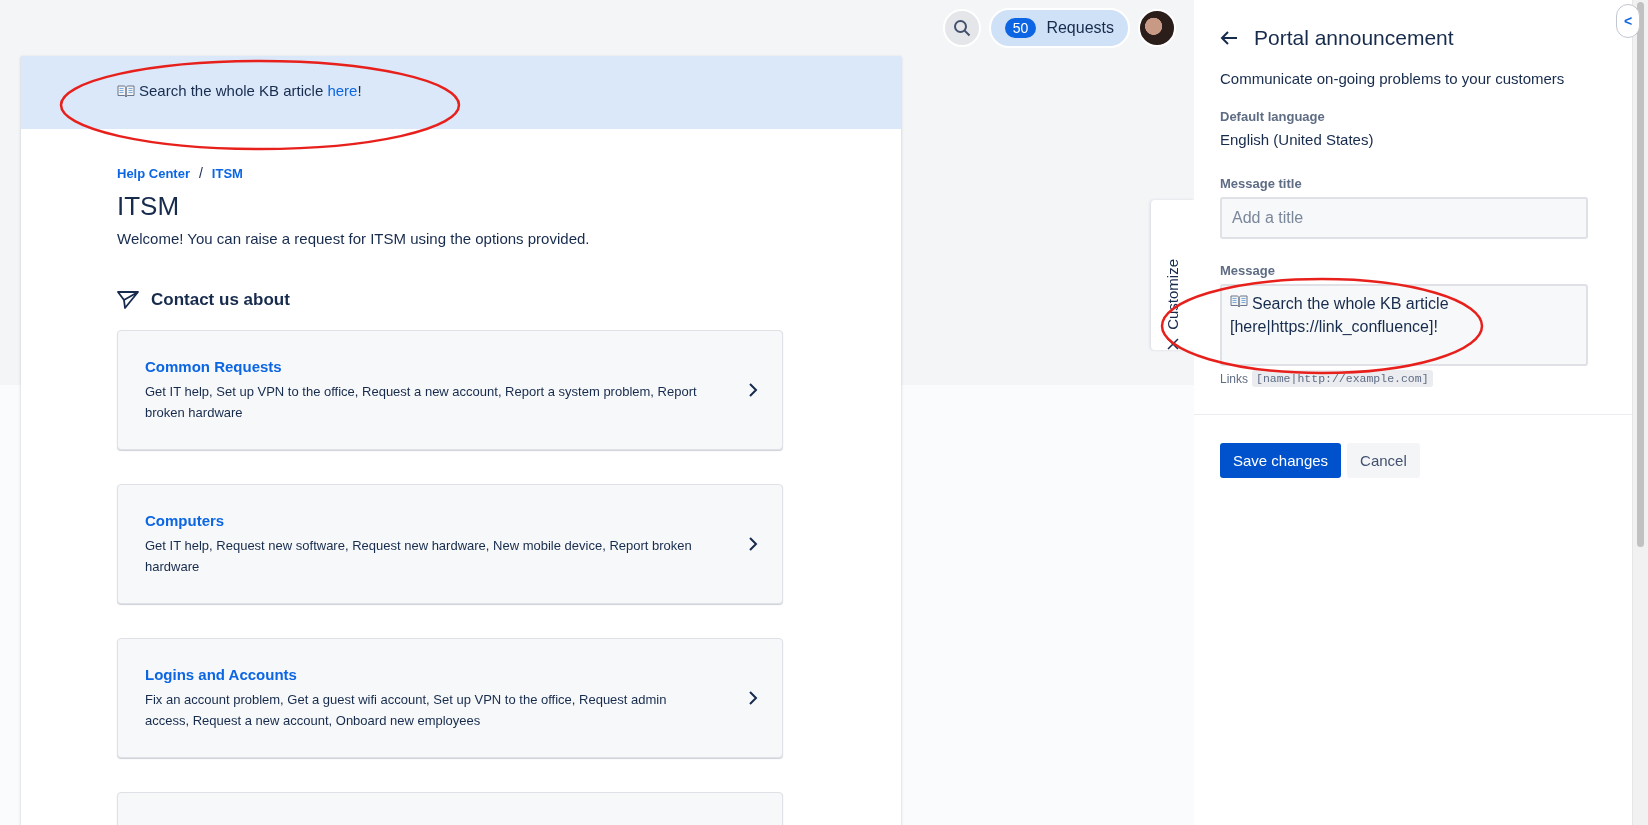 Image resolution: width=1648 pixels, height=825 pixels. I want to click on hint-label: Links, so click(1234, 378).